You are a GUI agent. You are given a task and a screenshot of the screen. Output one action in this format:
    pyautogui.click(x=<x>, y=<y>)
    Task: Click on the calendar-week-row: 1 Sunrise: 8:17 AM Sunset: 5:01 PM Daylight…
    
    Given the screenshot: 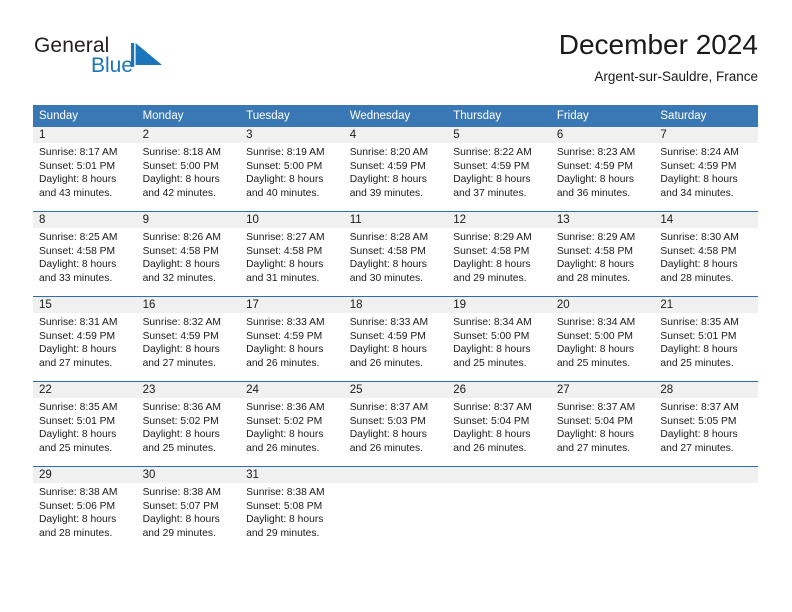 What is the action you would take?
    pyautogui.click(x=395, y=169)
    